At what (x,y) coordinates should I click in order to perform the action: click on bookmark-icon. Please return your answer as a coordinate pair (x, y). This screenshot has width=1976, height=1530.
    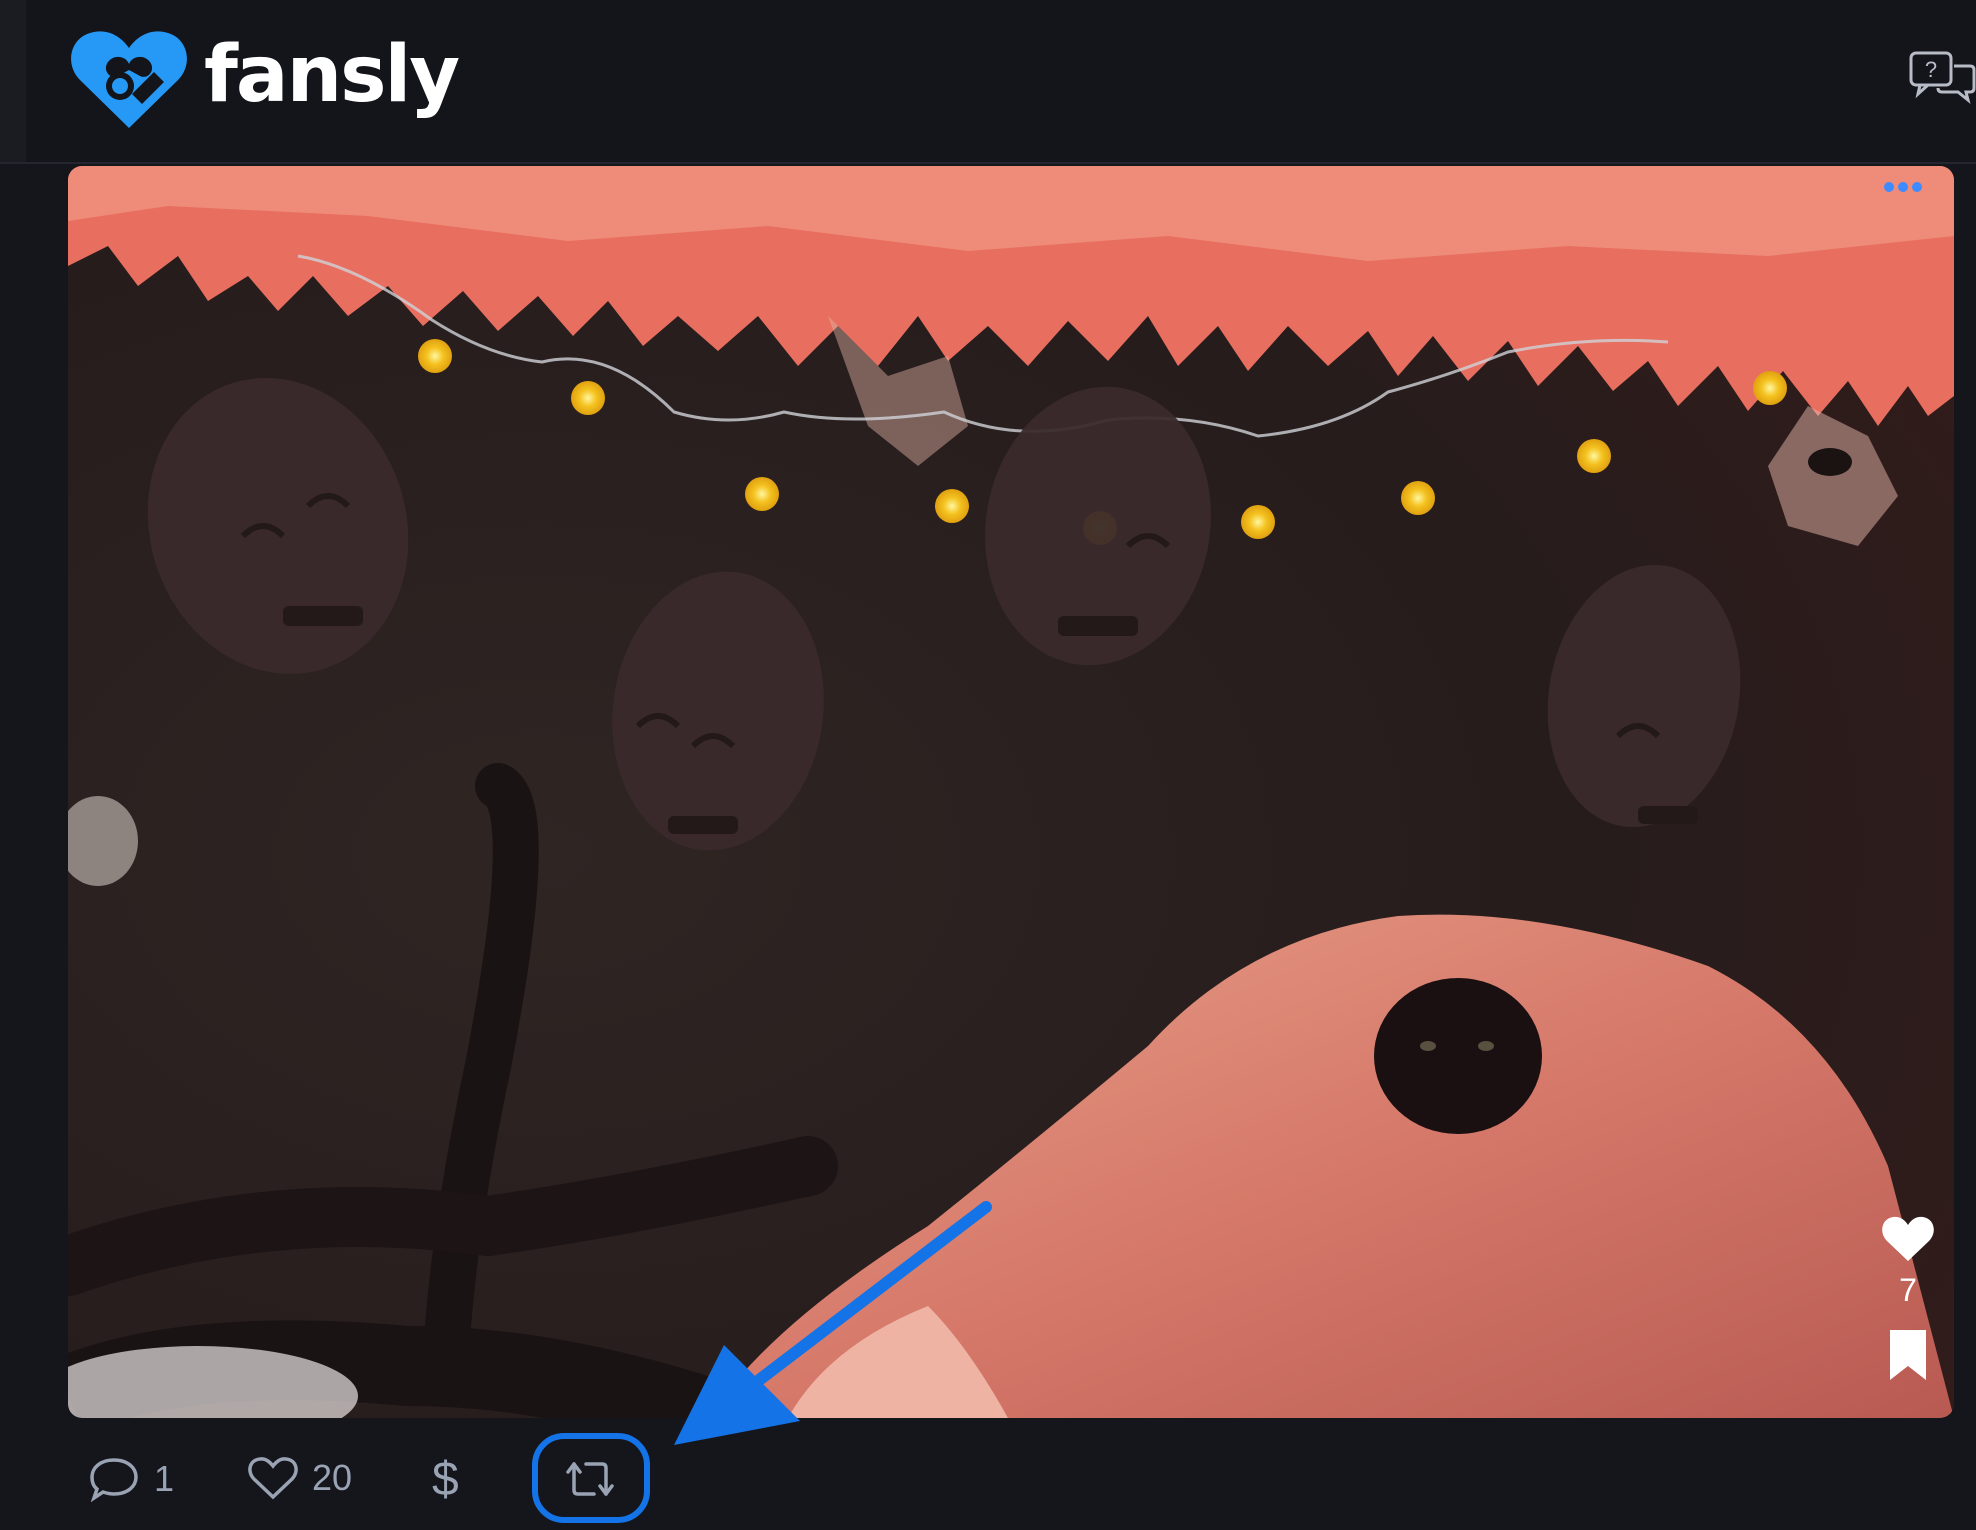
    Looking at the image, I should click on (1908, 1355).